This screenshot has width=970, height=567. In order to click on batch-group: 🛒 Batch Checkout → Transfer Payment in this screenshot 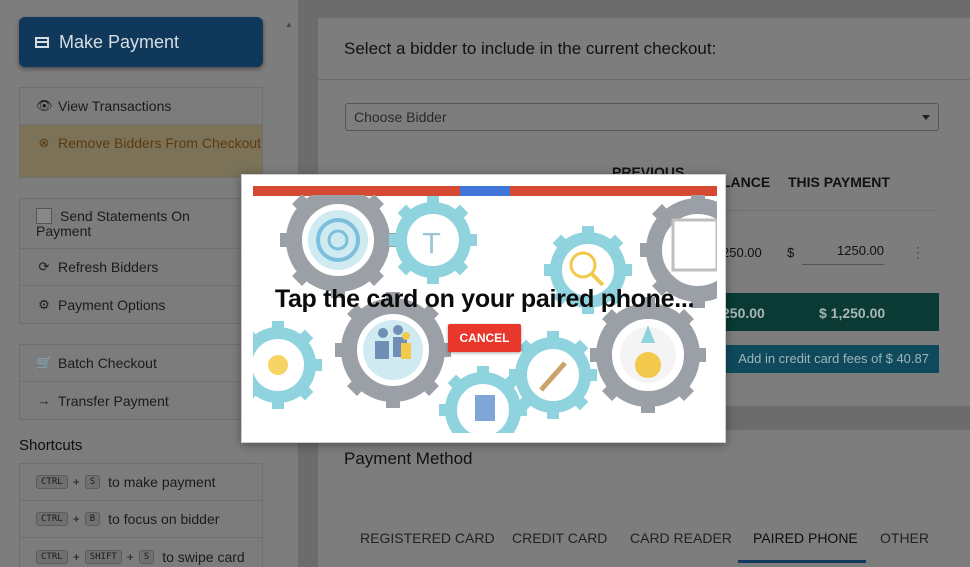, I will do `click(141, 382)`.